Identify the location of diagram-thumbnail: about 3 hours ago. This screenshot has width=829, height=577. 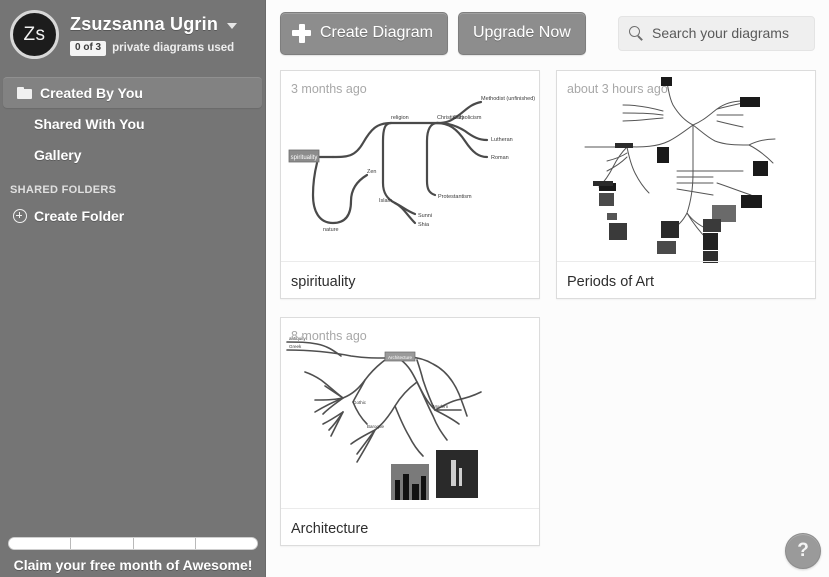
(686, 167).